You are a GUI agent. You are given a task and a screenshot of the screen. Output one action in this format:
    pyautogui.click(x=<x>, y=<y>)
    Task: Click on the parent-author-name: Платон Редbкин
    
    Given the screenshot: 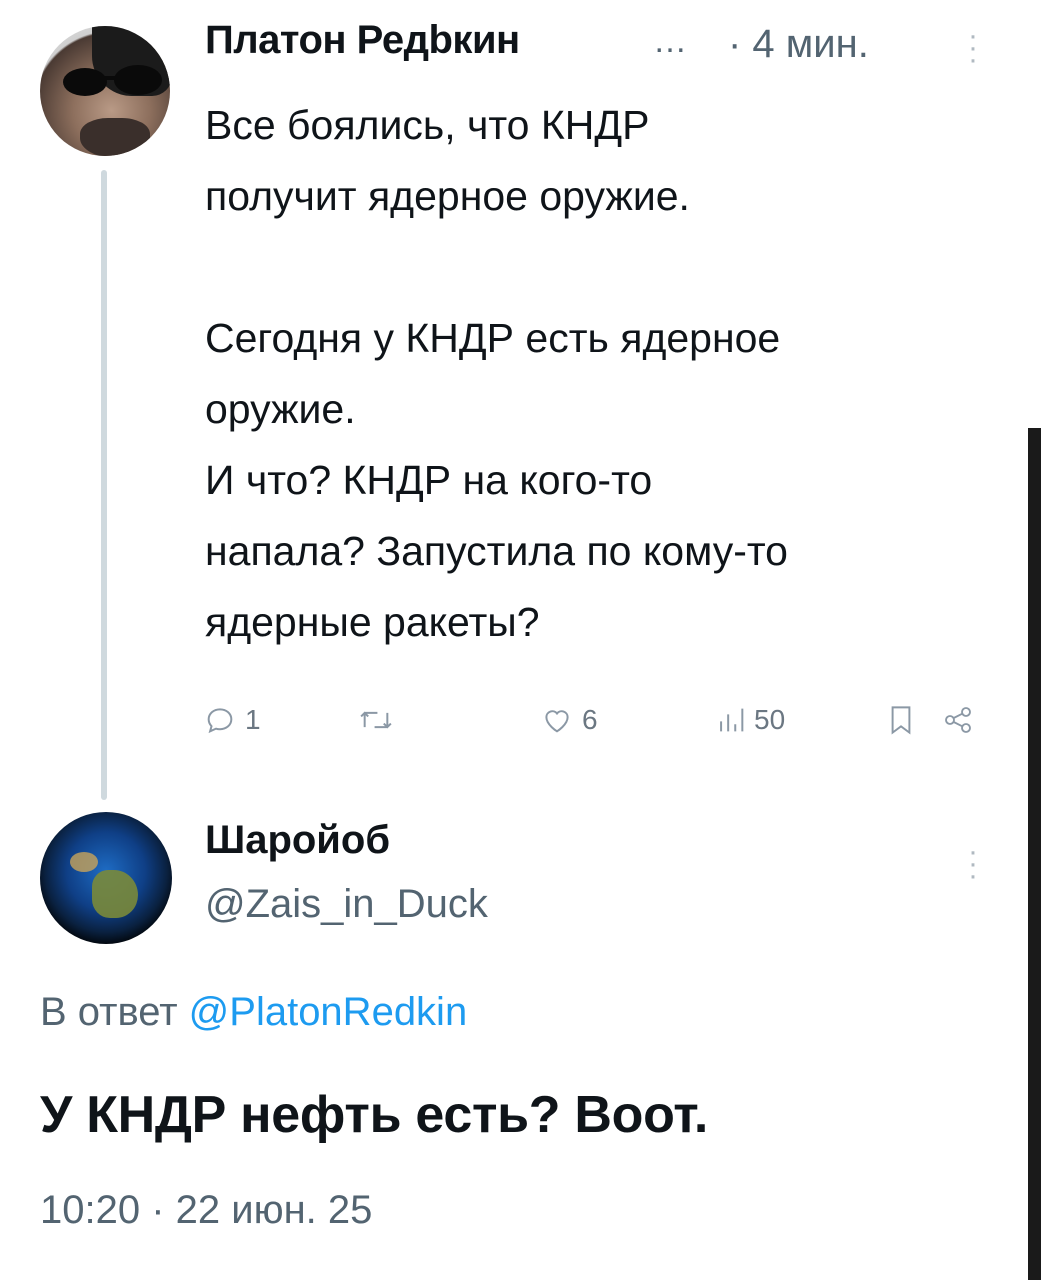 What is the action you would take?
    pyautogui.click(x=362, y=40)
    